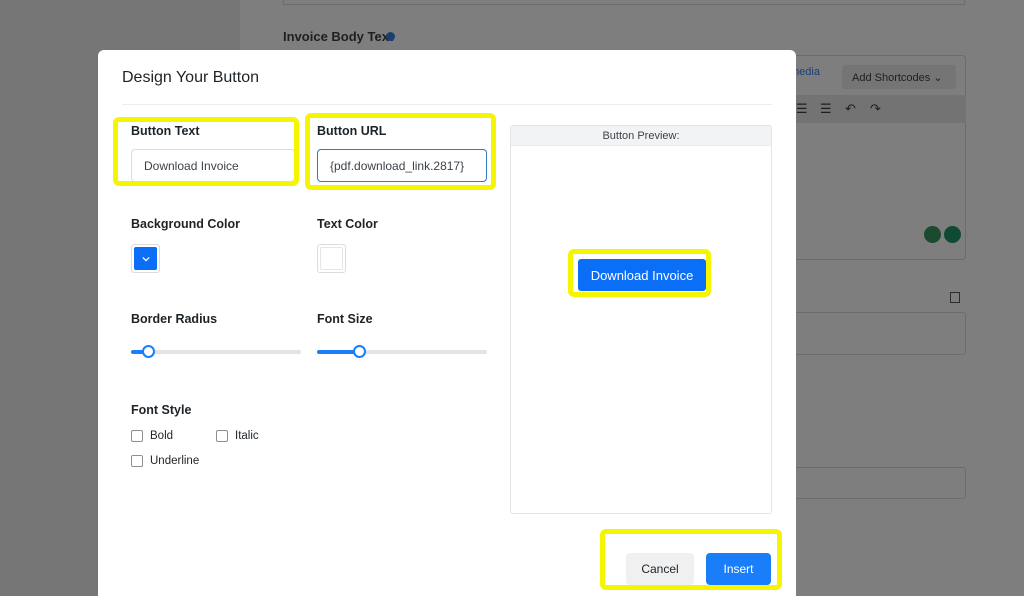 This screenshot has width=1024, height=596. I want to click on modal-divider, so click(447, 104).